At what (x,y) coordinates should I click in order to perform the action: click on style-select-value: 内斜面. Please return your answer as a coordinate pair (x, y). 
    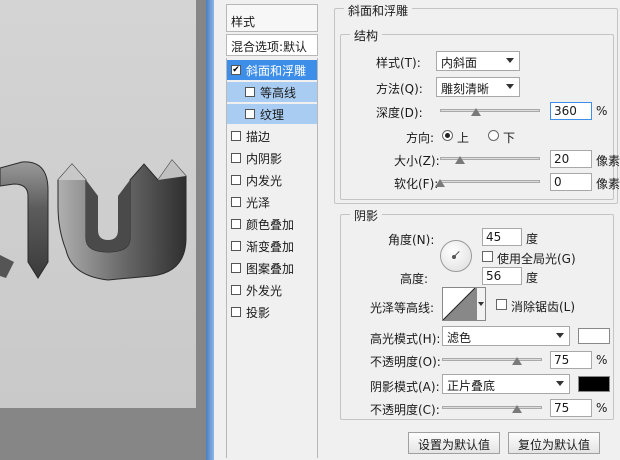
    Looking at the image, I should click on (459, 63).